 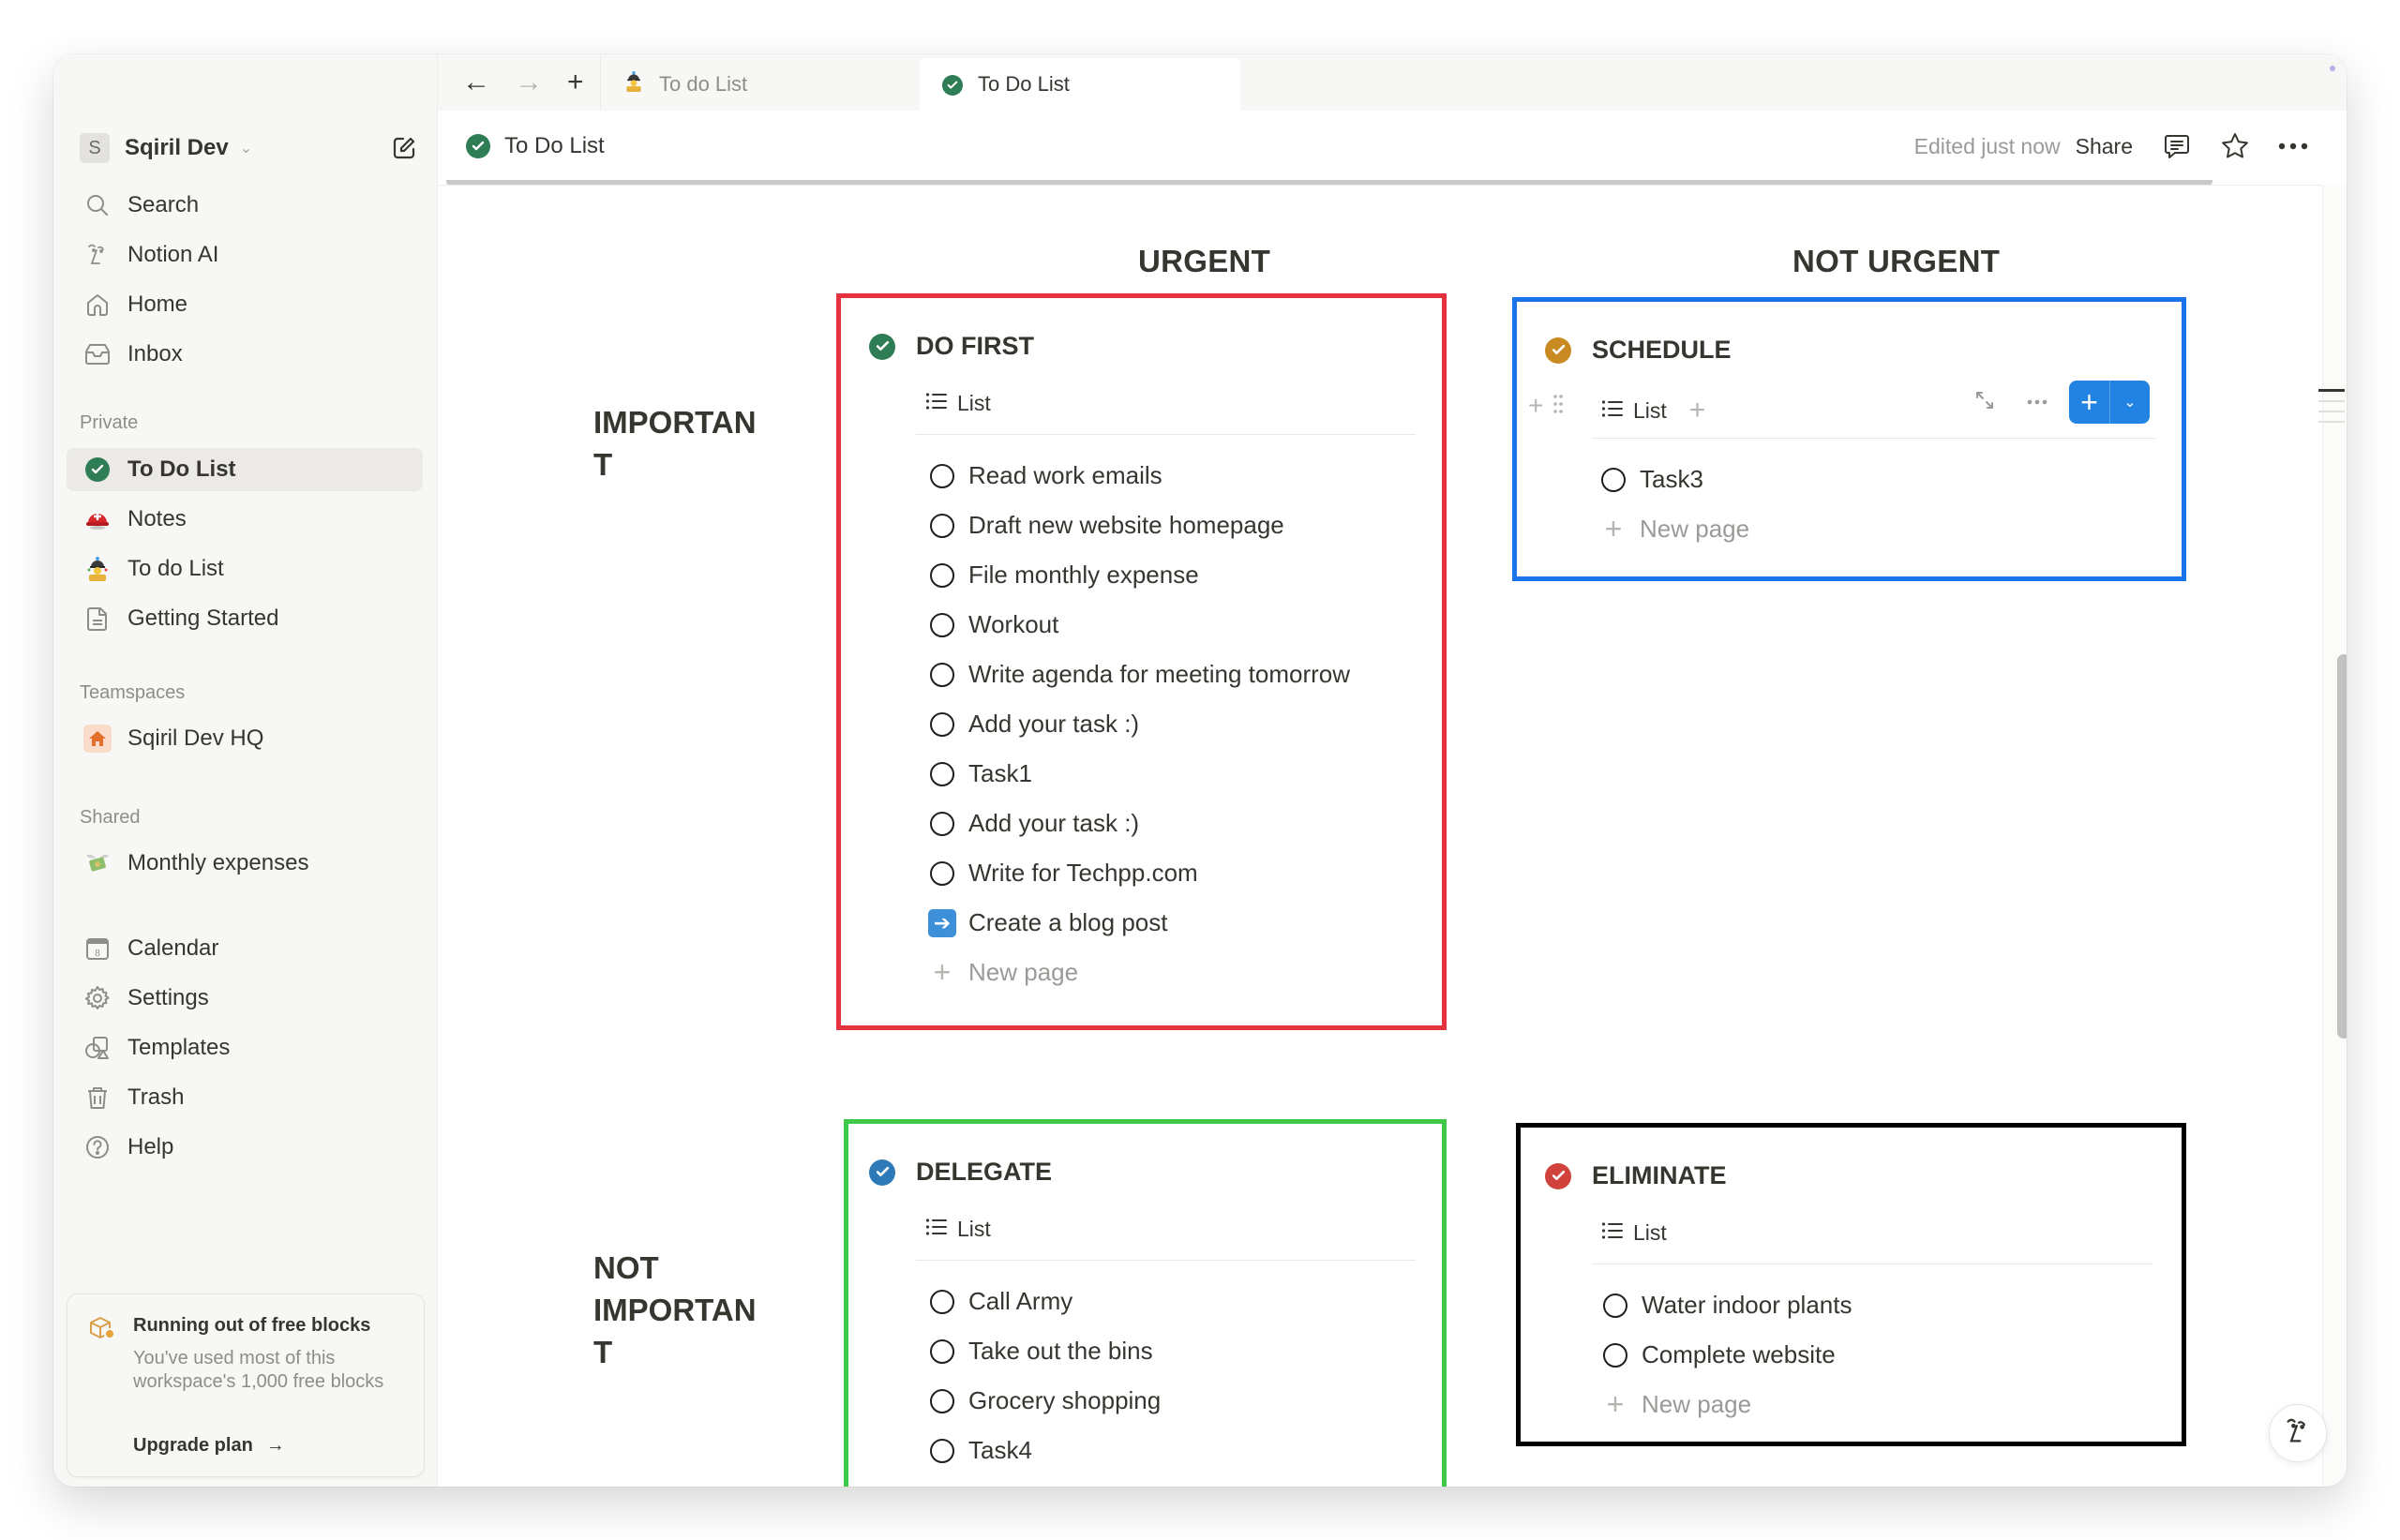 I want to click on add-block-plus-icon: +, so click(x=1535, y=406).